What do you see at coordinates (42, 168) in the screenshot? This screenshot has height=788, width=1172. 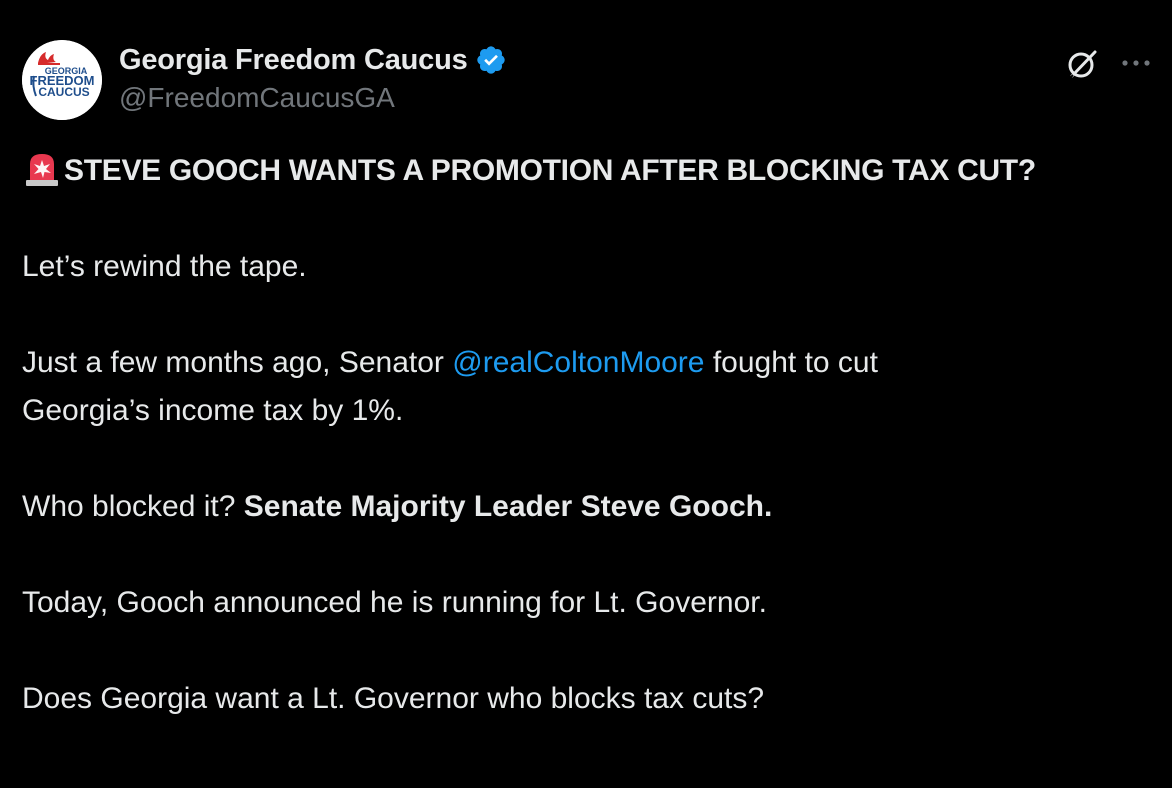 I see `police-car-light-icon` at bounding box center [42, 168].